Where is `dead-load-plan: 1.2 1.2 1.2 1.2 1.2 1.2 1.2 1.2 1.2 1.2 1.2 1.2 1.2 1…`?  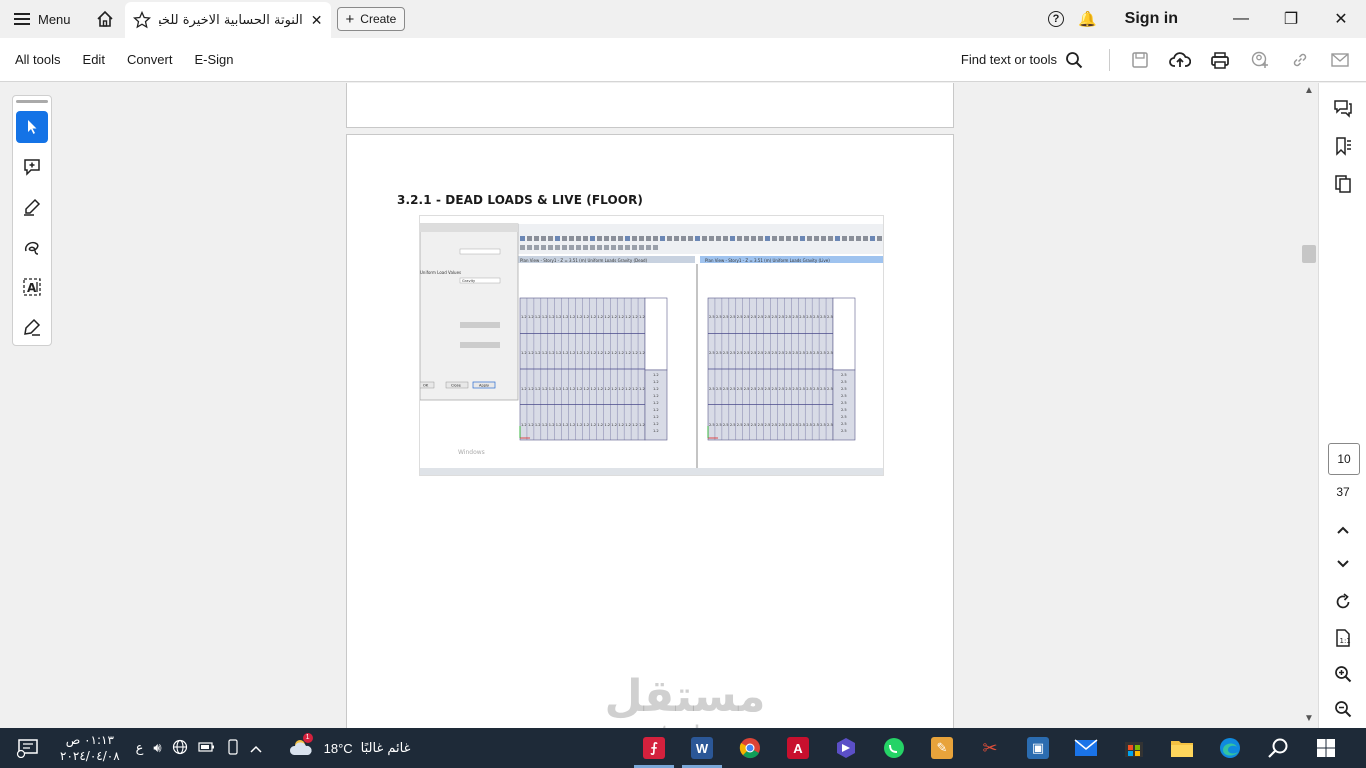 dead-load-plan: 1.2 1.2 1.2 1.2 1.2 1.2 1.2 1.2 1.2 1.2 1.2 1.2 1.2 1… is located at coordinates (593, 369).